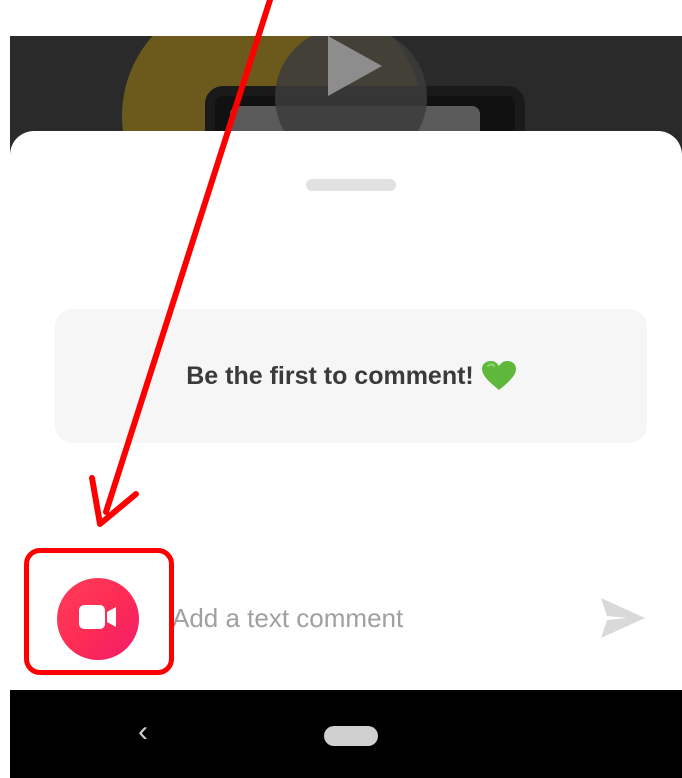 The height and width of the screenshot is (778, 682). I want to click on sheet-drag-handle, so click(351, 185).